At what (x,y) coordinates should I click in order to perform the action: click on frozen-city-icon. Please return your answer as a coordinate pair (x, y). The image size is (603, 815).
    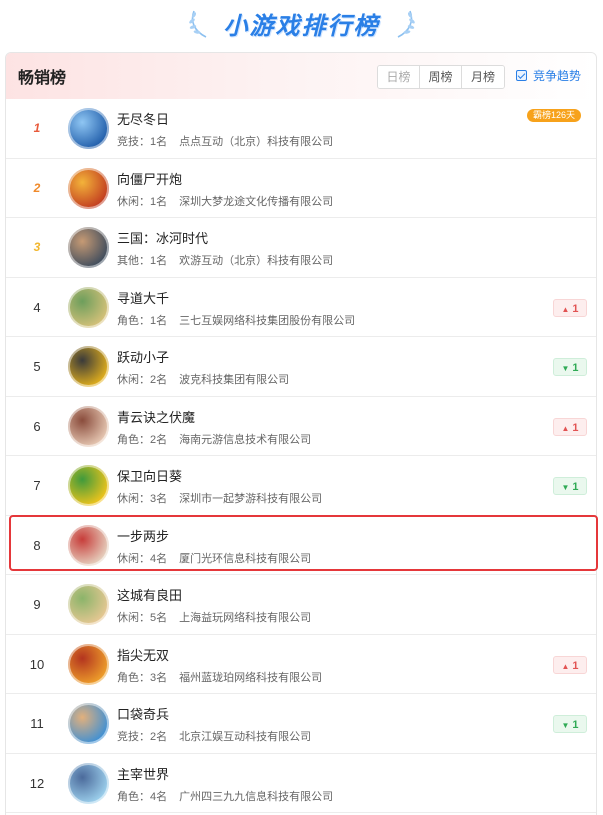
    Looking at the image, I should click on (88, 128).